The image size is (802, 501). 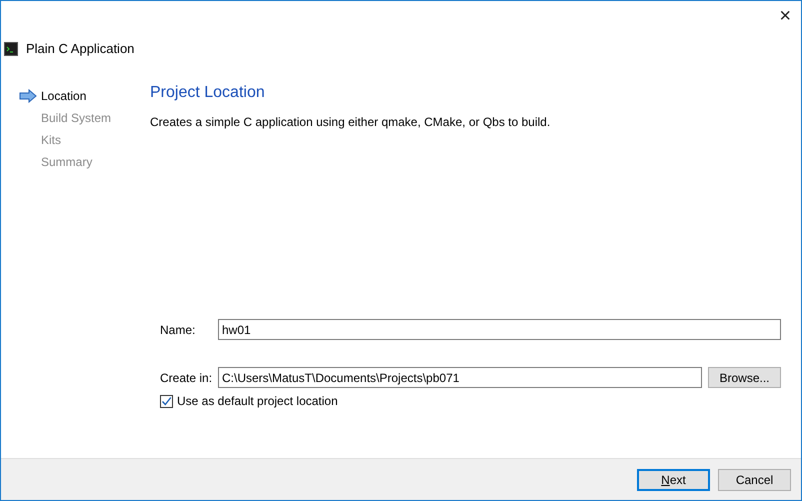 What do you see at coordinates (754, 479) in the screenshot?
I see `cancel-button: Cancel` at bounding box center [754, 479].